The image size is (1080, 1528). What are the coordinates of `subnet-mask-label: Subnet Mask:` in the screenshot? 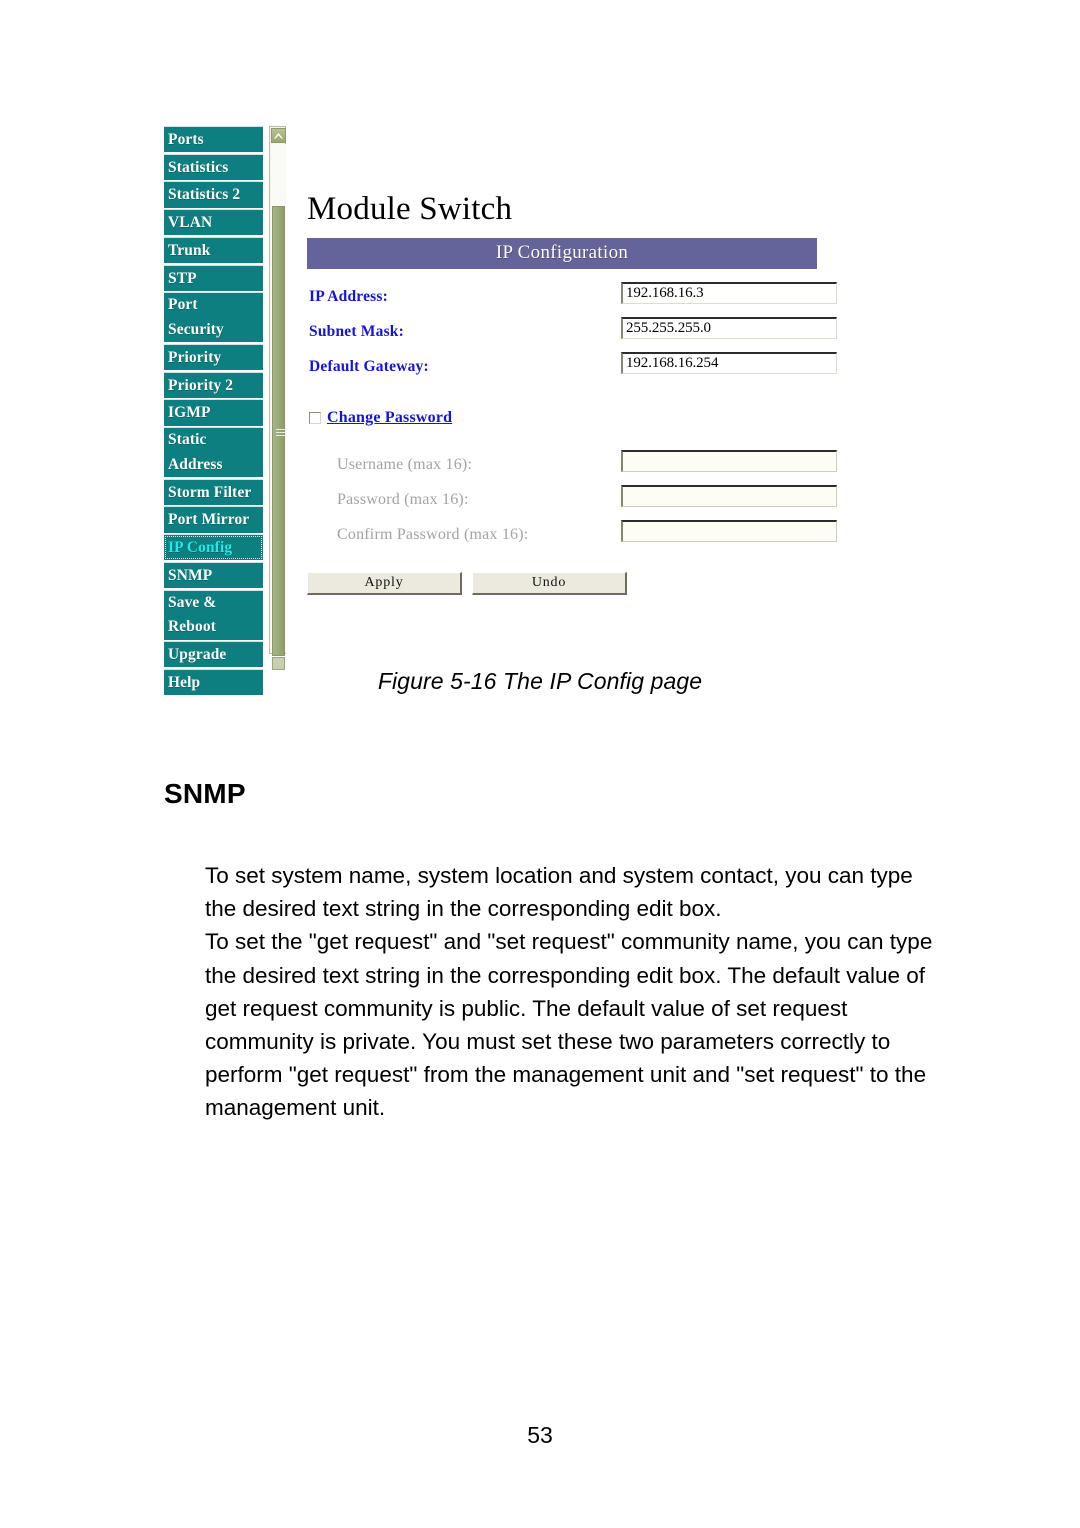 It's located at (356, 331).